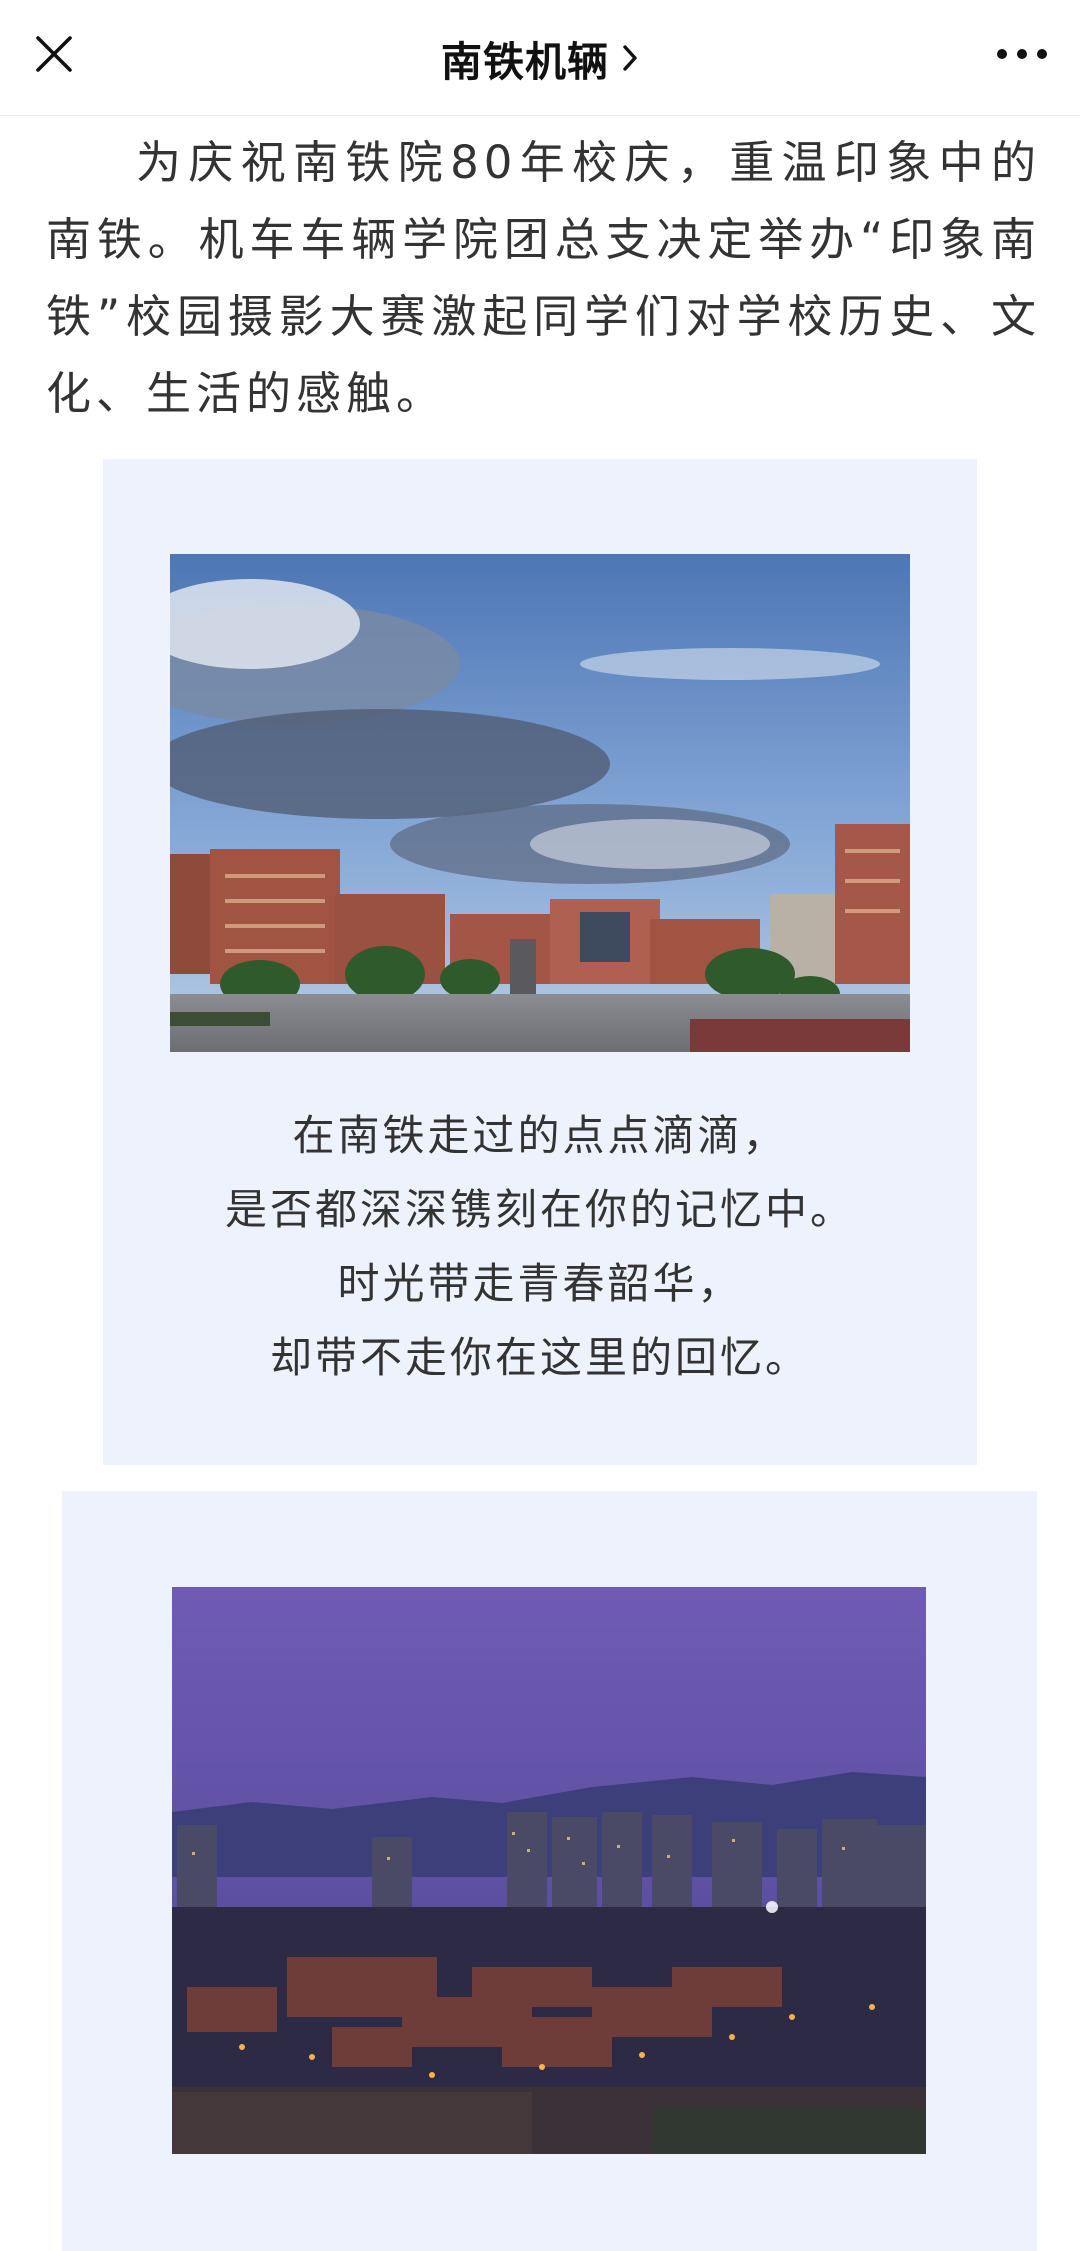 The height and width of the screenshot is (2251, 1080). I want to click on caption-line: 却带不走你在这里的回忆。, so click(539, 1357).